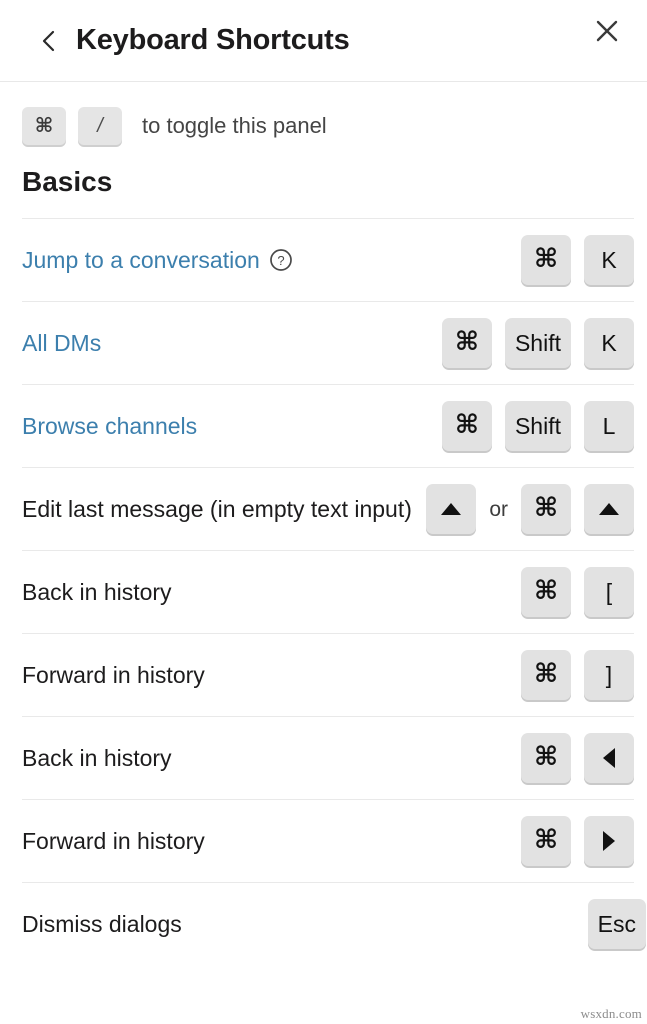 The width and height of the screenshot is (647, 1024). I want to click on key-separator-or: or, so click(498, 509).